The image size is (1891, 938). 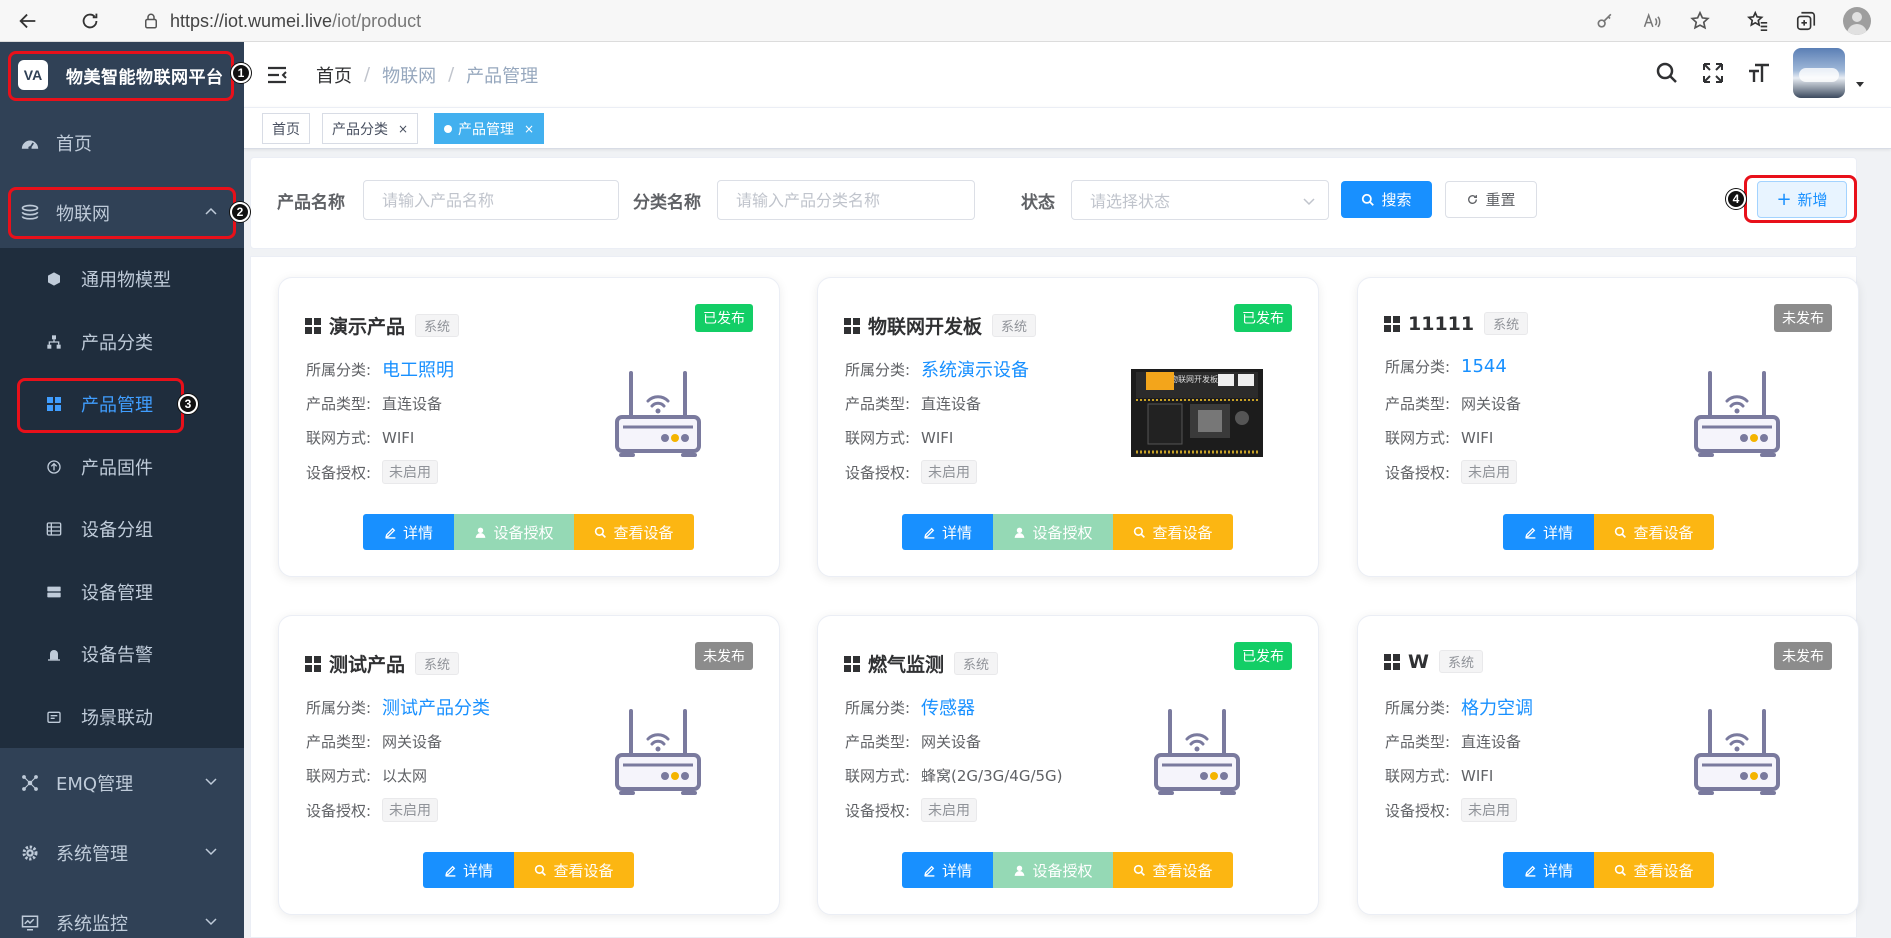 What do you see at coordinates (1700, 21) in the screenshot?
I see `favorite-star-icon` at bounding box center [1700, 21].